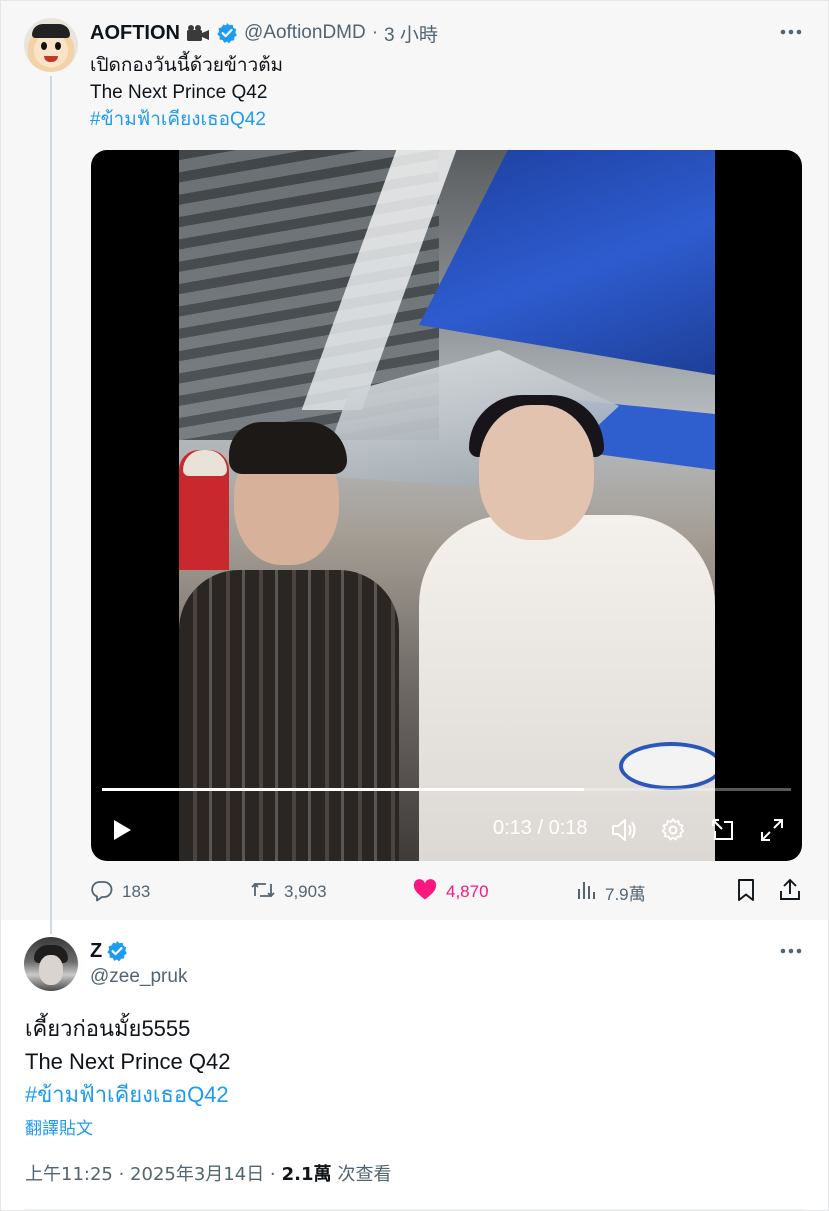  Describe the element at coordinates (586, 892) in the screenshot. I see `bar-chart-icon` at that location.